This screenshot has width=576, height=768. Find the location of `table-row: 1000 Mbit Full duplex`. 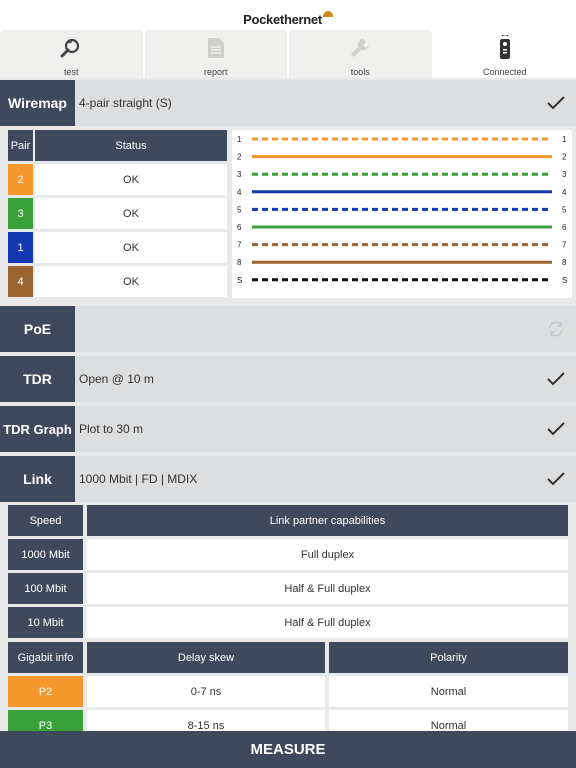

table-row: 1000 Mbit Full duplex is located at coordinates (288, 554).